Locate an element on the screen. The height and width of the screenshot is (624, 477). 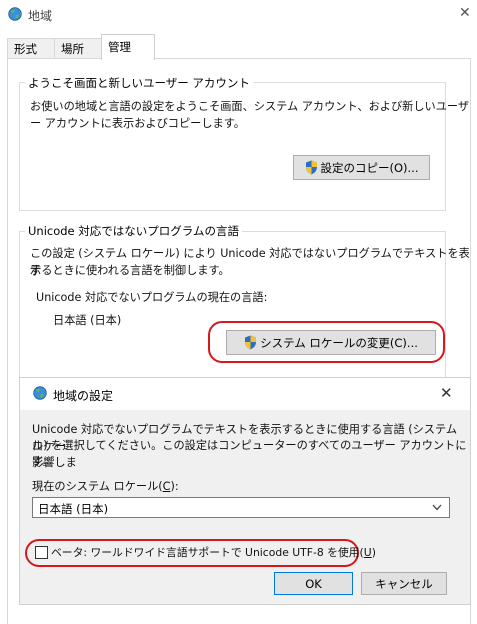
tab-label: 管理 is located at coordinates (119, 47).